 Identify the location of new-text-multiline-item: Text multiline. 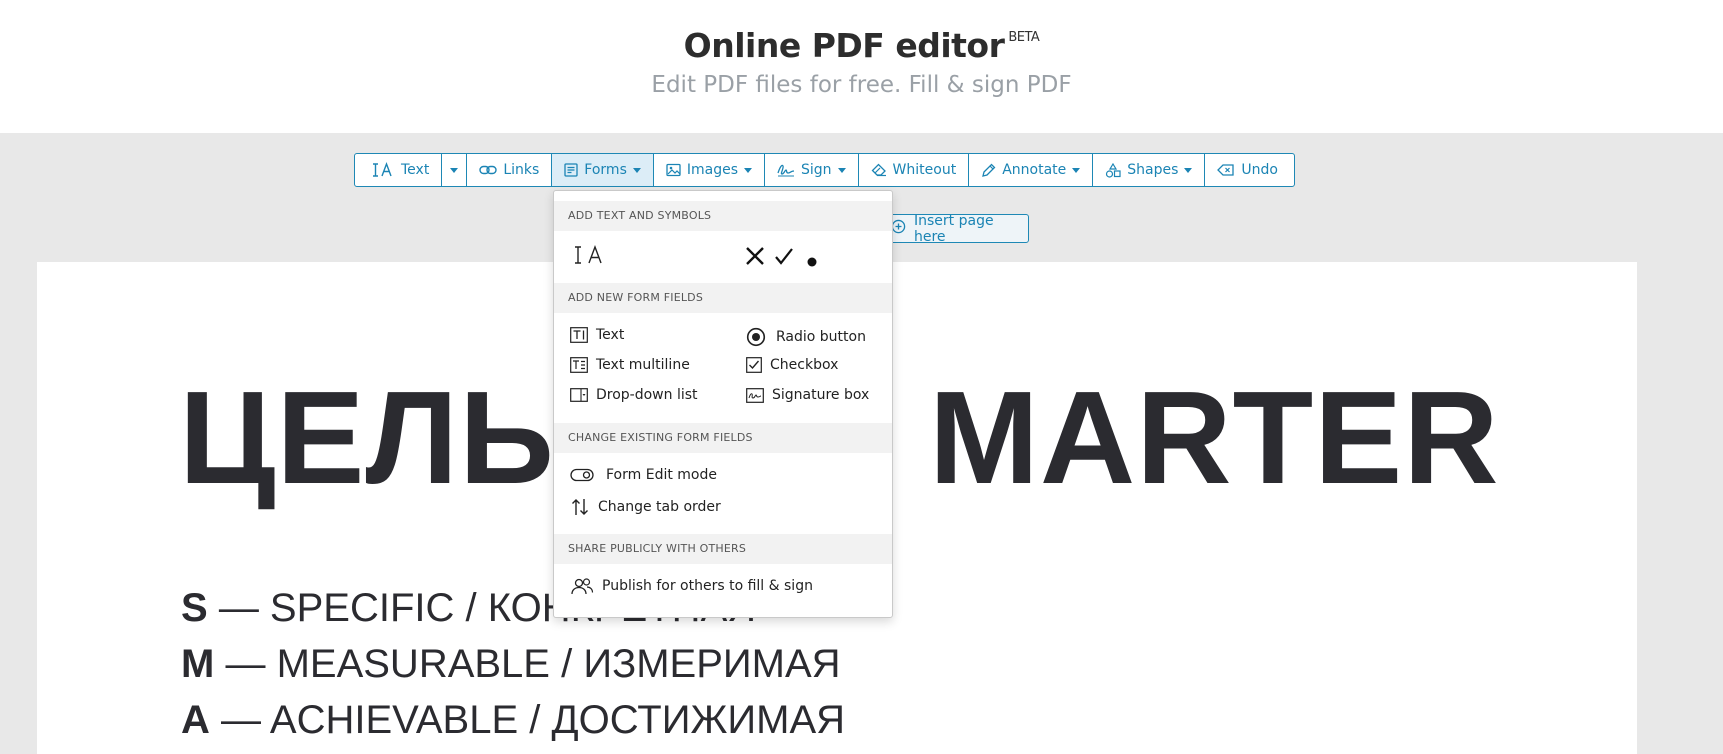
(630, 365).